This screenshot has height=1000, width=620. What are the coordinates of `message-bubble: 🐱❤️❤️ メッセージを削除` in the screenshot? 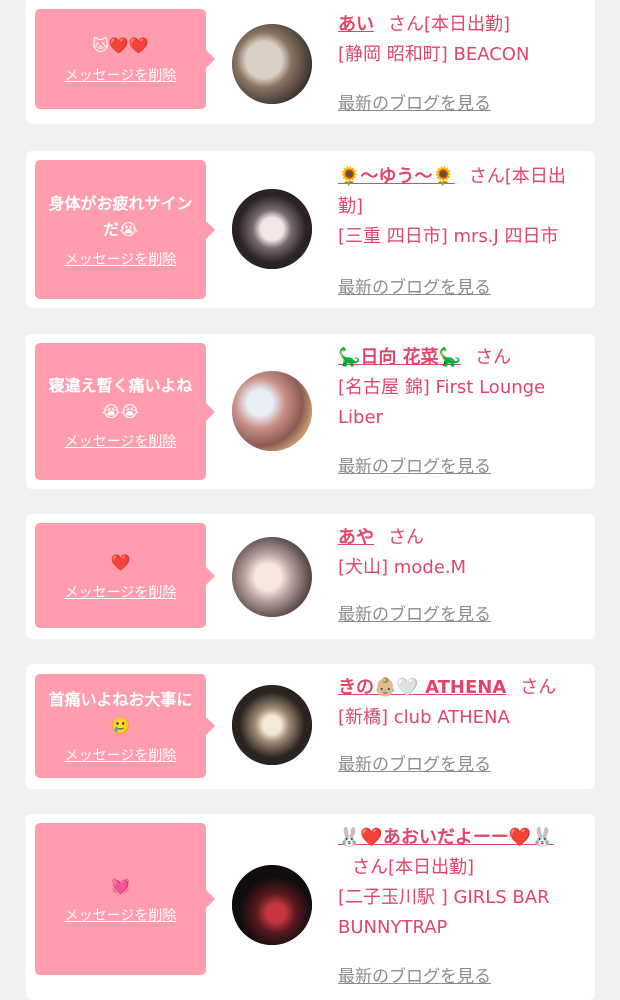 It's located at (125, 59).